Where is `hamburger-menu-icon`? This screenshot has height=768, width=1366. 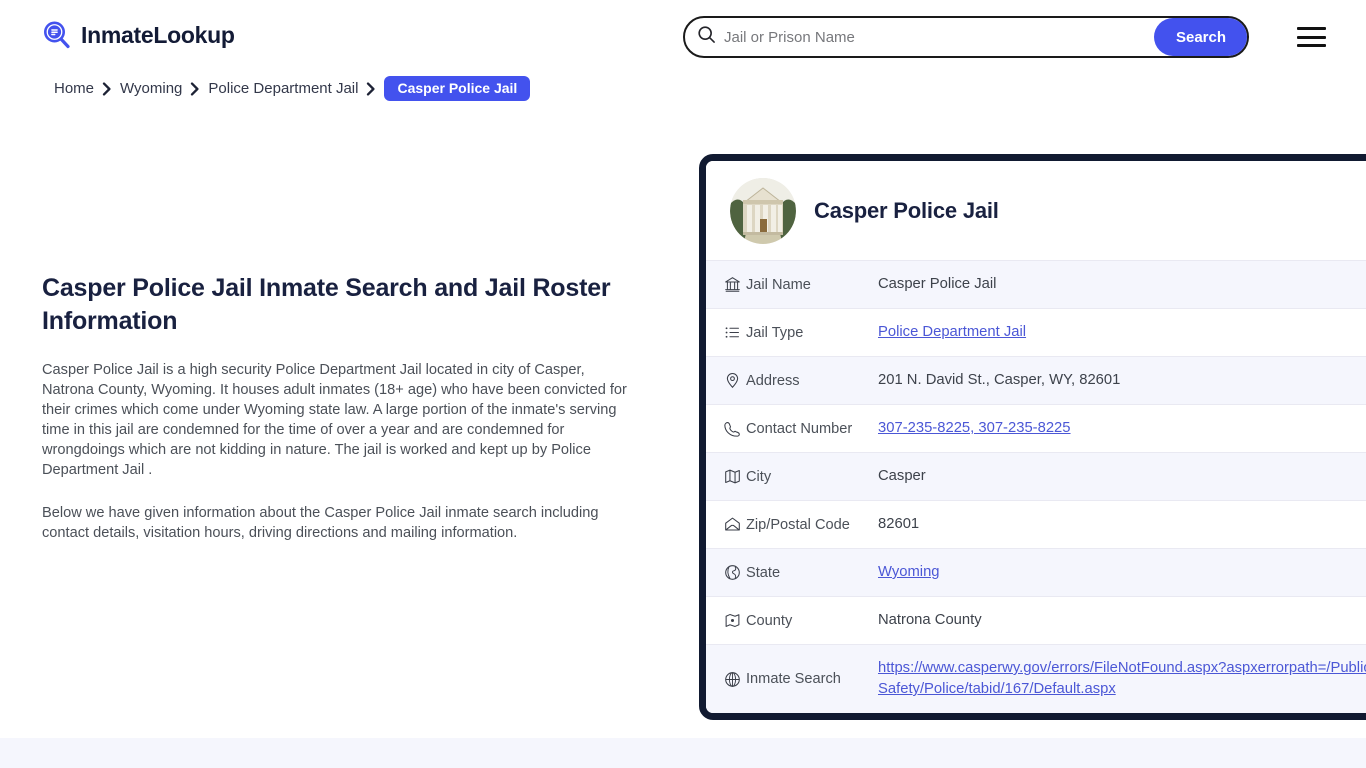 hamburger-menu-icon is located at coordinates (1312, 37).